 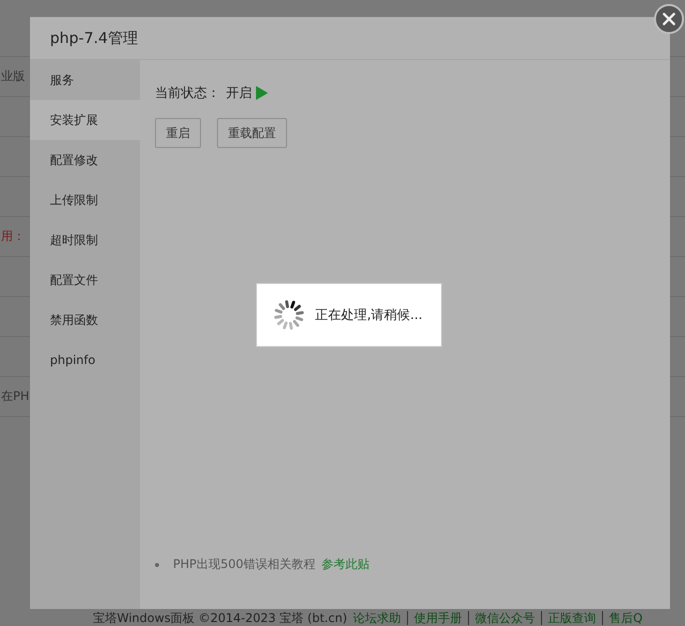 I want to click on close-icon, so click(x=669, y=19).